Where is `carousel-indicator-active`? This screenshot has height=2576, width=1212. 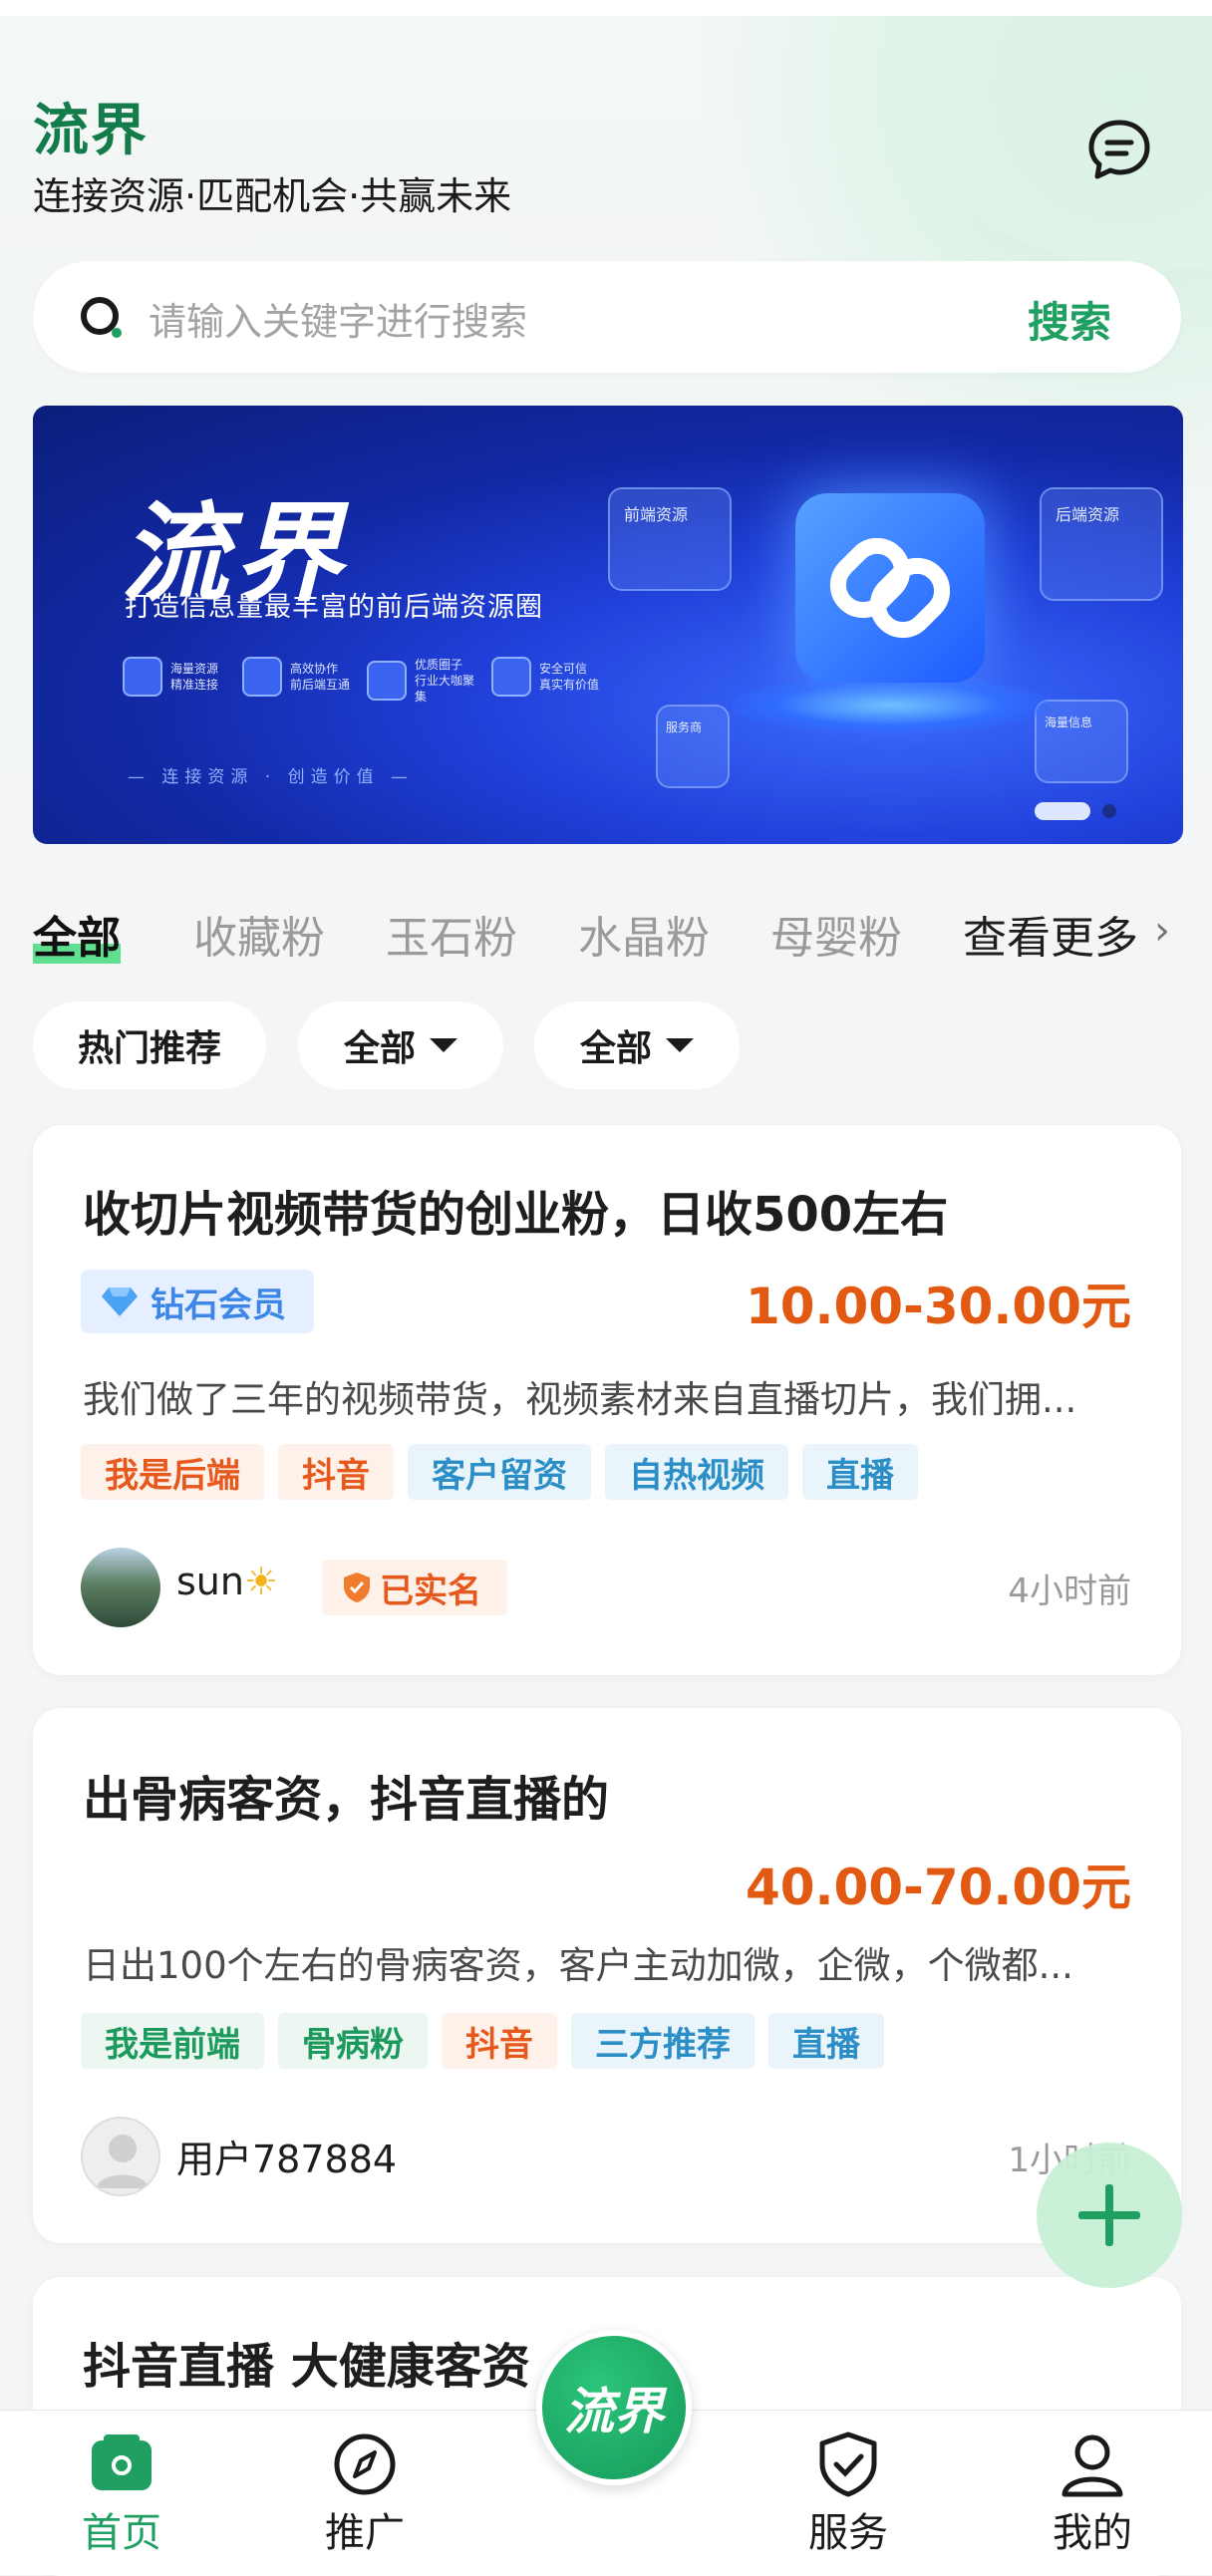 carousel-indicator-active is located at coordinates (1062, 811).